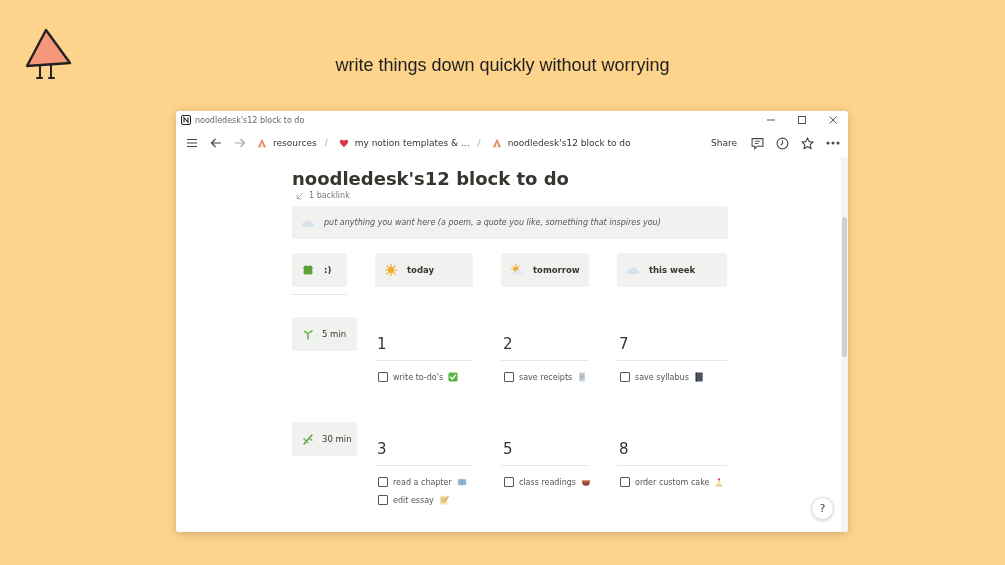 This screenshot has width=1005, height=565. Describe the element at coordinates (418, 377) in the screenshot. I see `task-text: write to-do's` at that location.